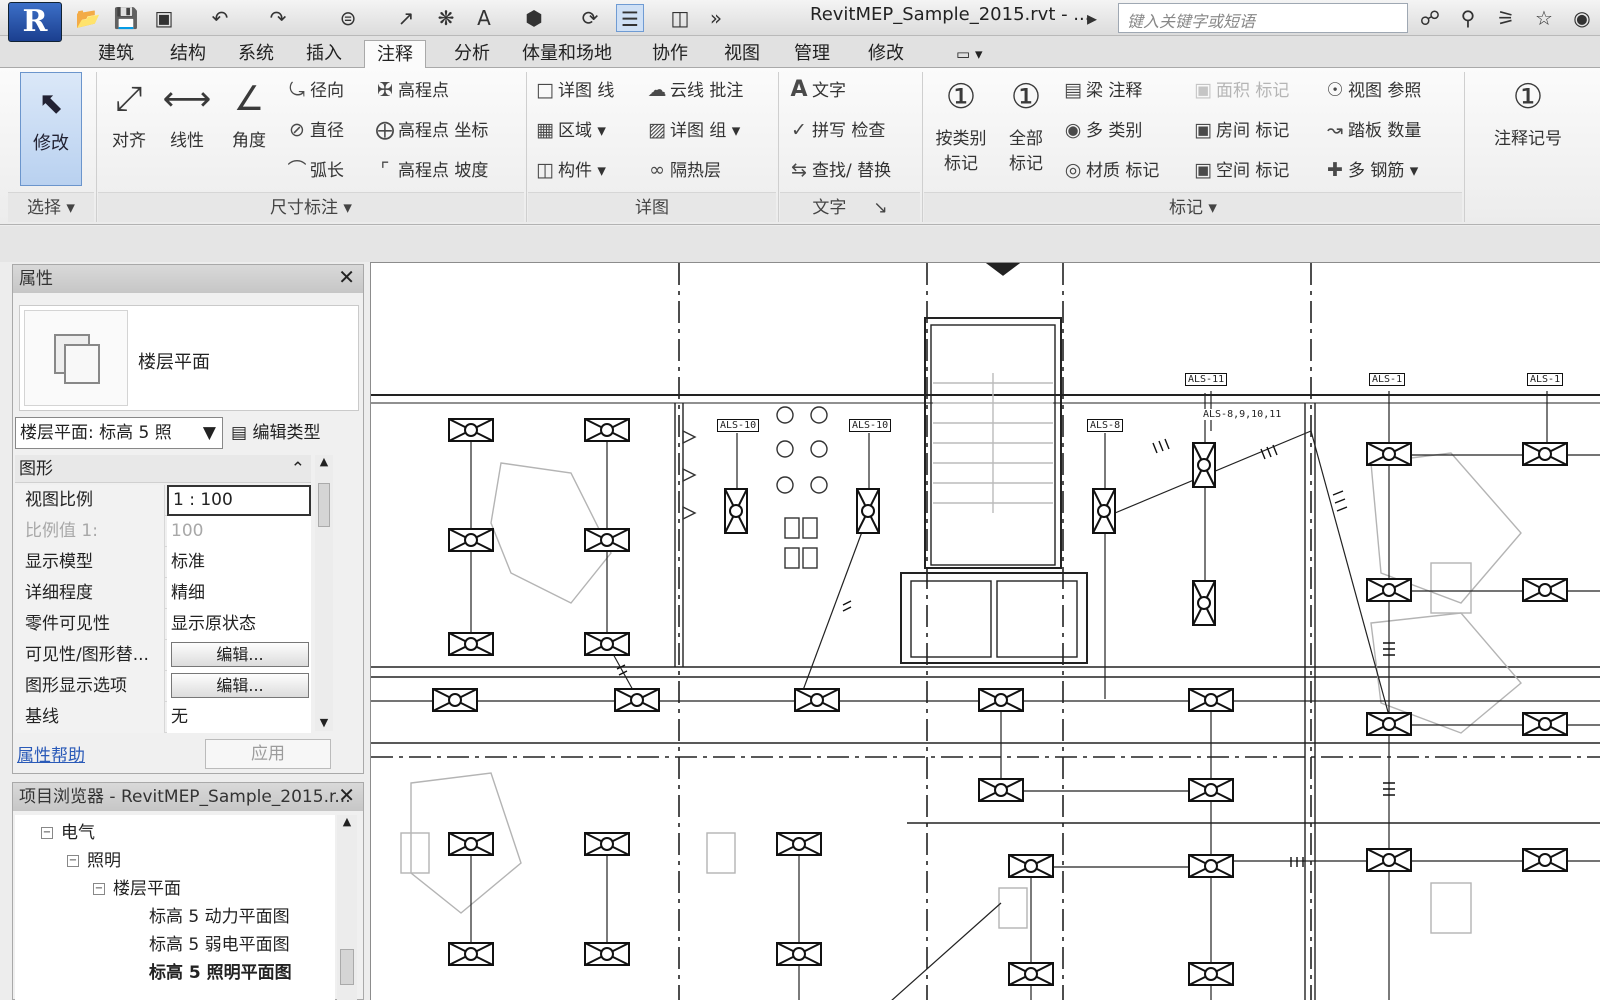  Describe the element at coordinates (838, 170) in the screenshot. I see `find-replace-button: ⇆ 查找/ 替换` at that location.